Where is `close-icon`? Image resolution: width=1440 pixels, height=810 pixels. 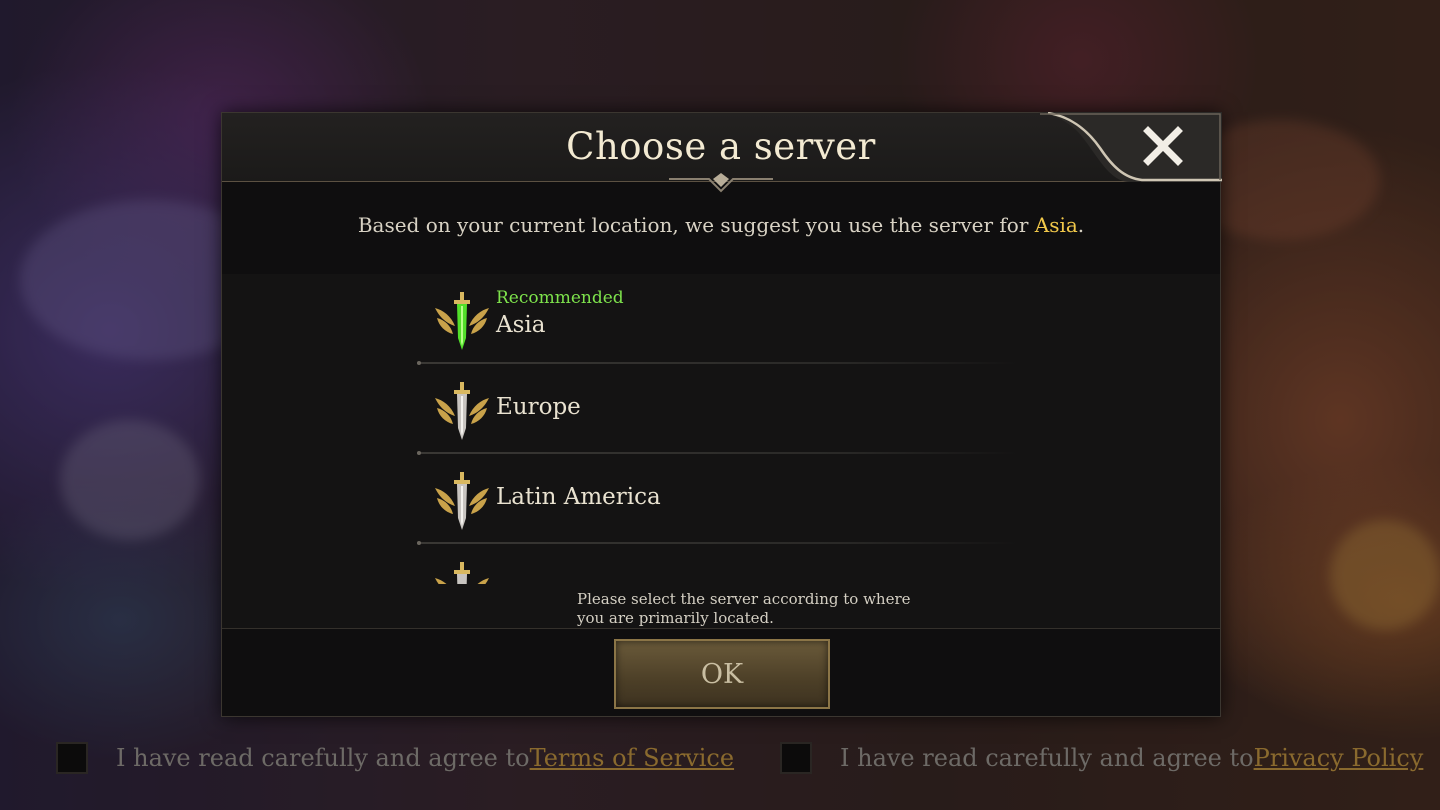 close-icon is located at coordinates (1163, 146).